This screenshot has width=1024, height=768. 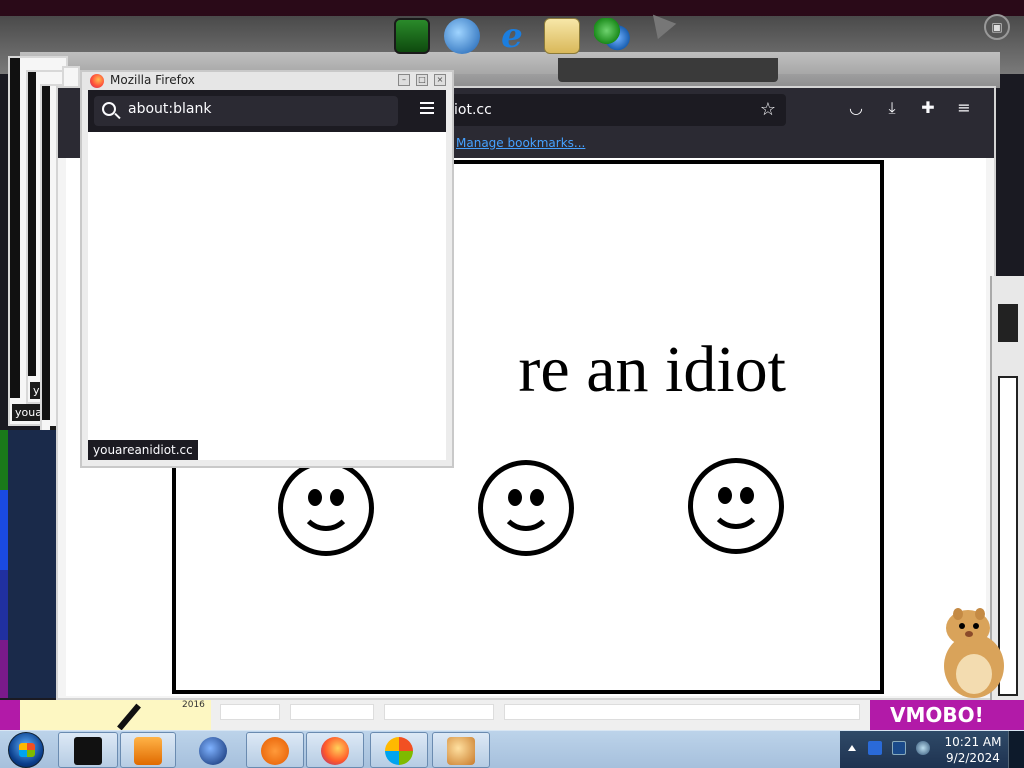 I want to click on toolbox-icon: ▣, so click(x=997, y=27).